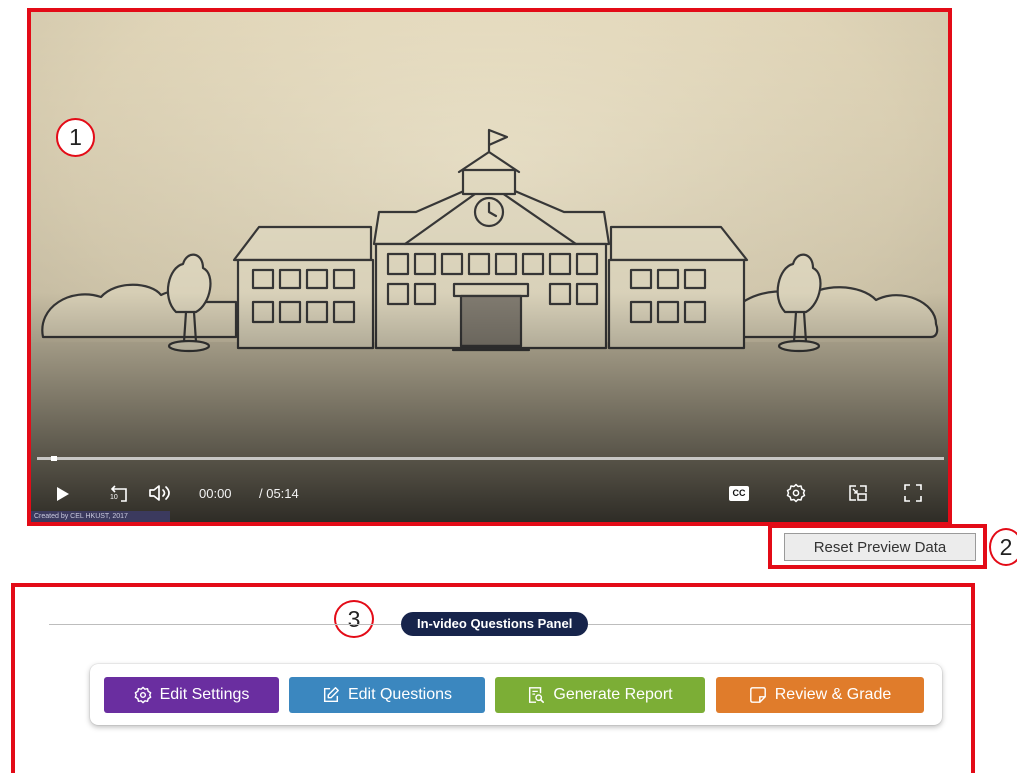 This screenshot has height=773, width=1017. I want to click on volume-button, so click(161, 493).